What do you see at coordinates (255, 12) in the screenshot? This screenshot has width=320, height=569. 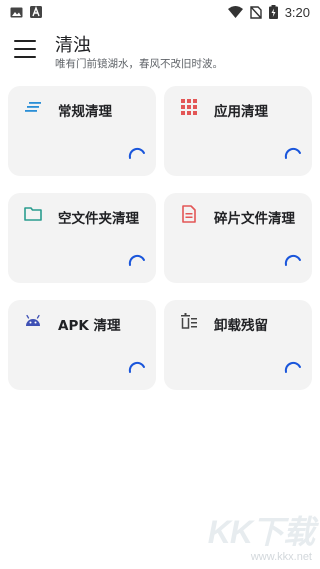 I see `no-sim-icon` at bounding box center [255, 12].